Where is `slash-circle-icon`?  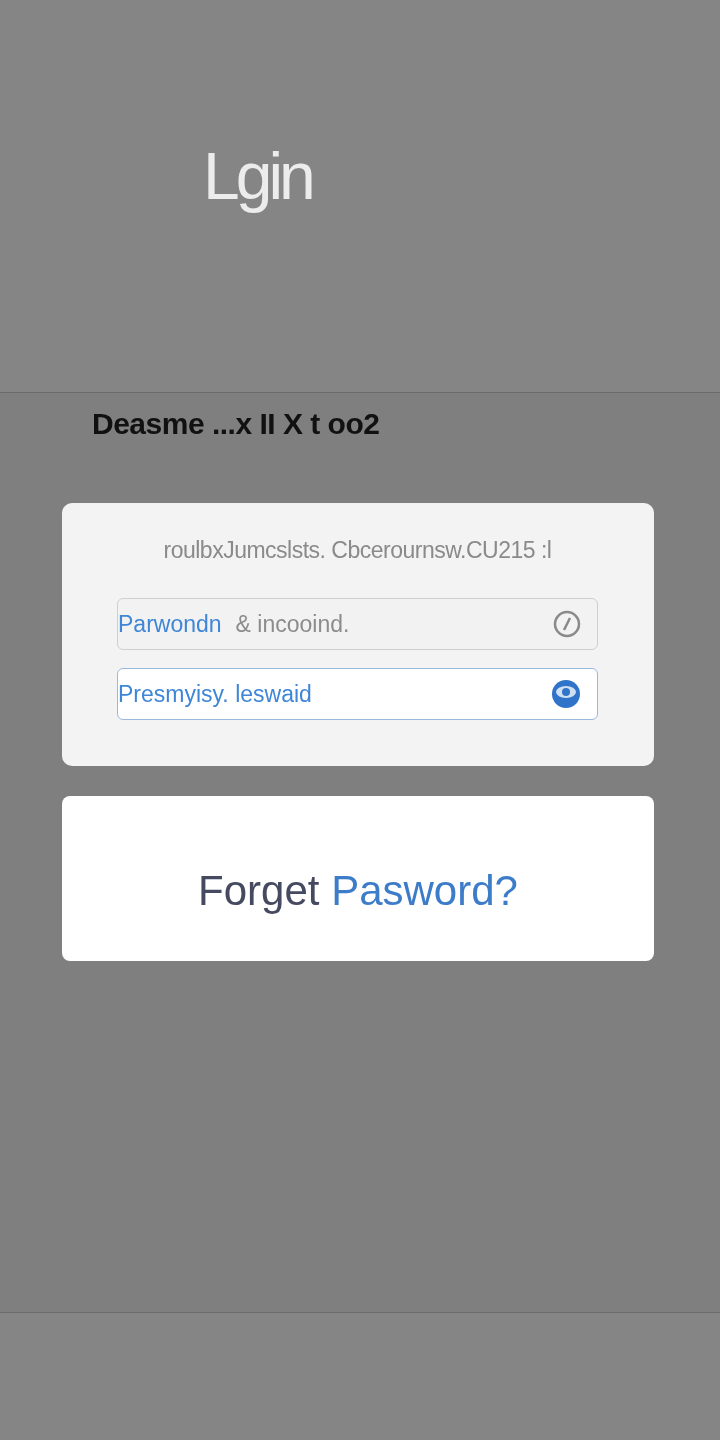
slash-circle-icon is located at coordinates (567, 624).